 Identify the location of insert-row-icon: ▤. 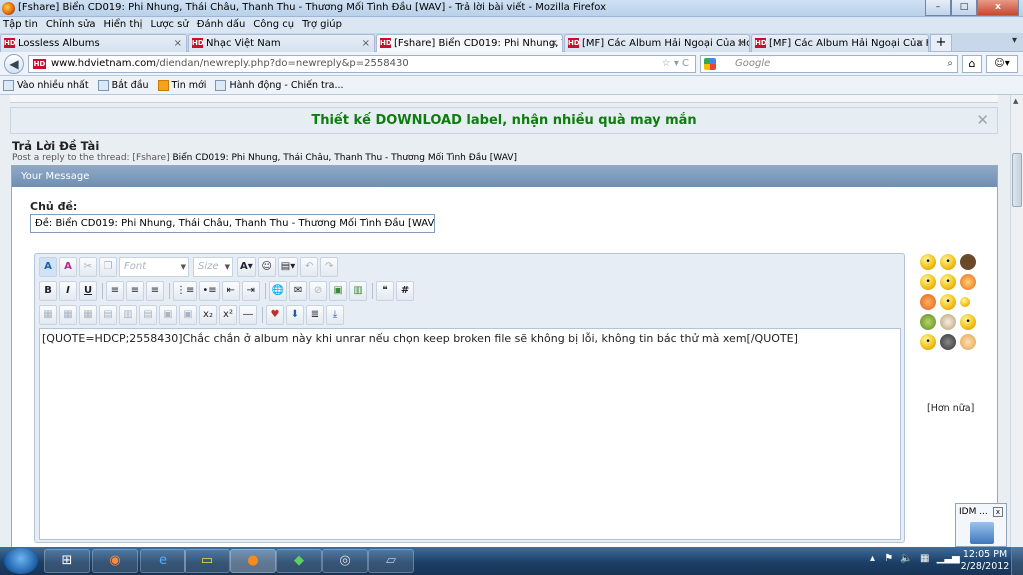
(108, 315).